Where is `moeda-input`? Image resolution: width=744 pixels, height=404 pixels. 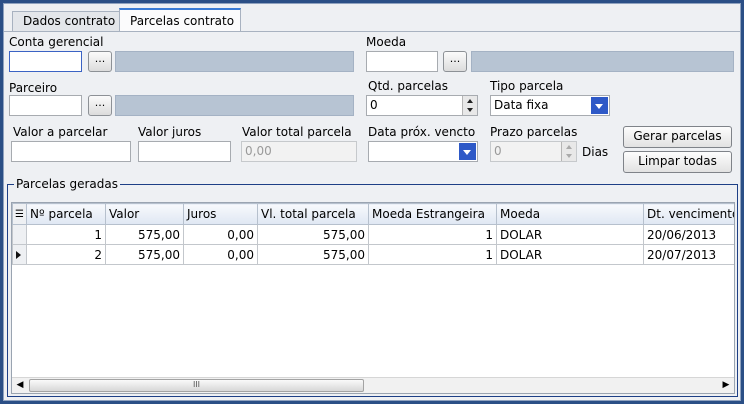 moeda-input is located at coordinates (402, 61).